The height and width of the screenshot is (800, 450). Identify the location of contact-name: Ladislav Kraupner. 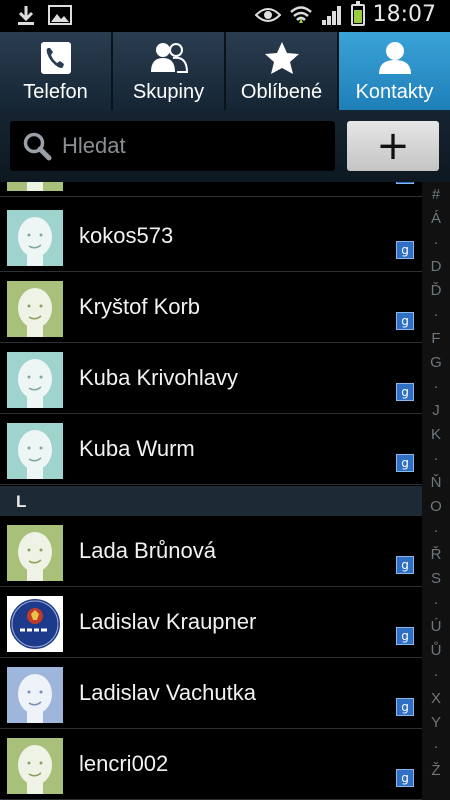
(168, 621).